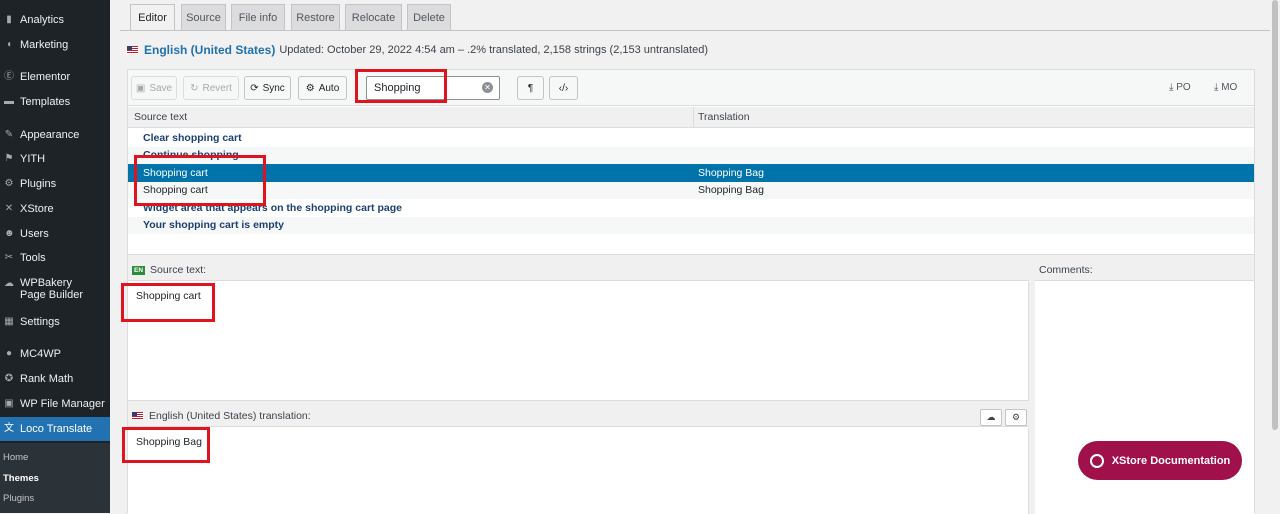  I want to click on code-icon: ‹/›, so click(563, 88).